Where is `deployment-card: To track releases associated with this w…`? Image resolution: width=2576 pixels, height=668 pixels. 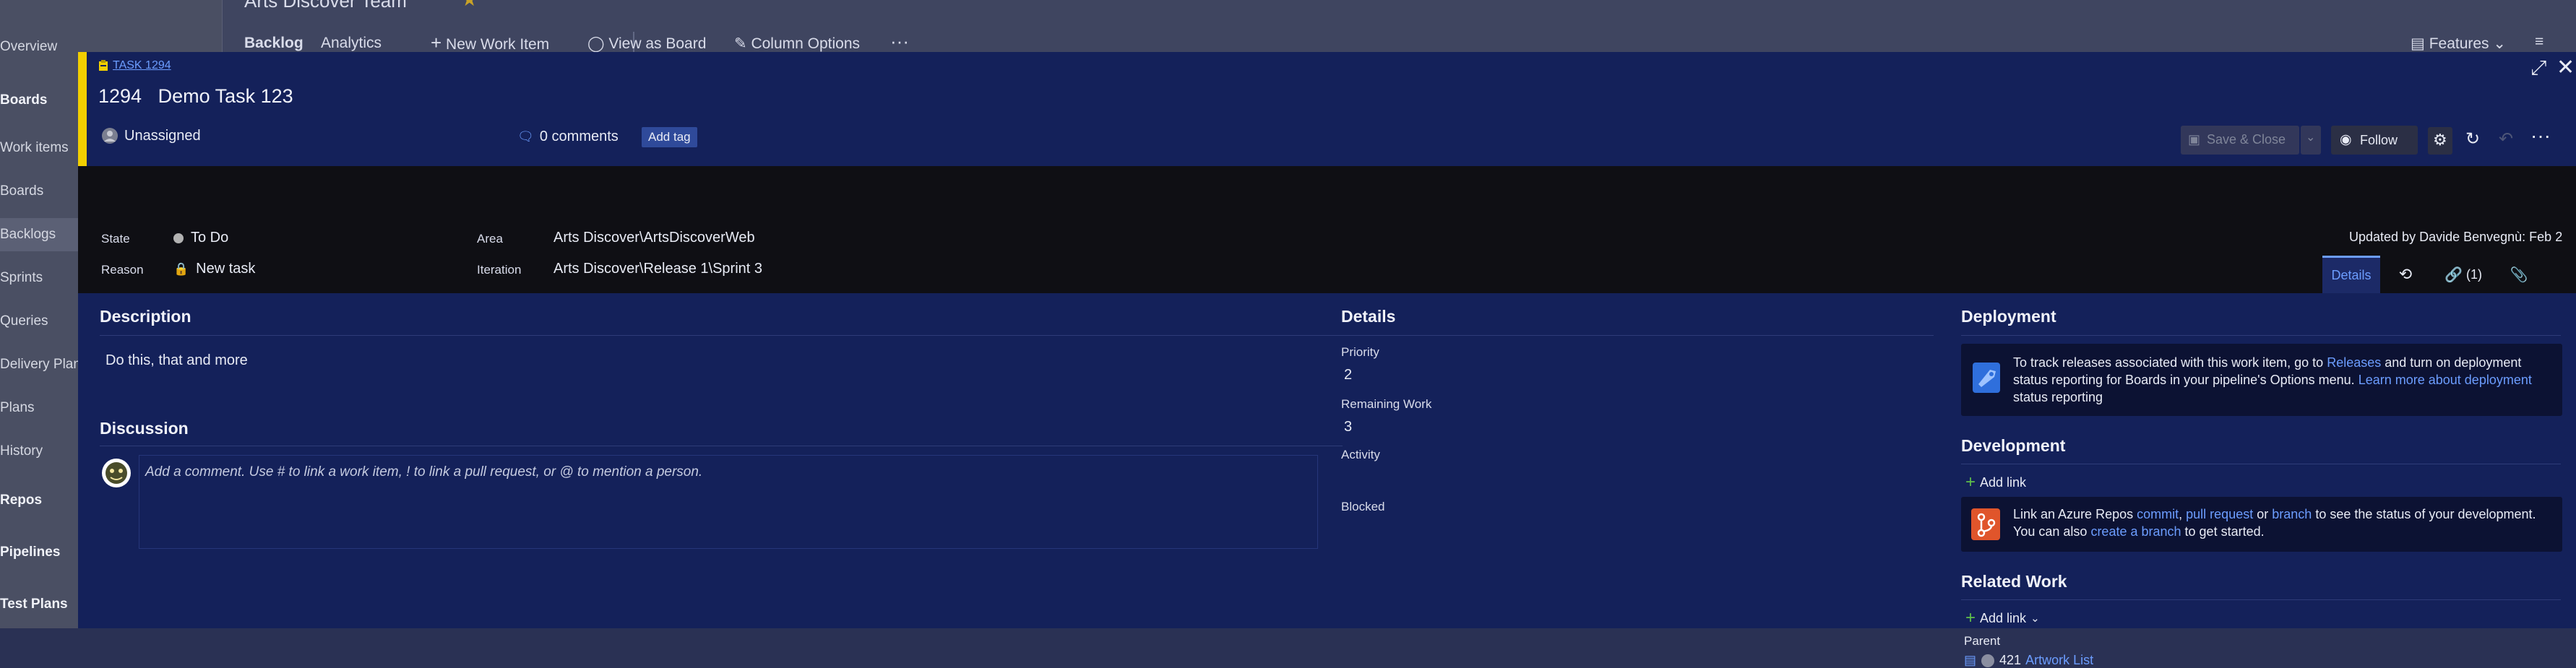
deployment-card: To track releases associated with this w… is located at coordinates (2261, 380).